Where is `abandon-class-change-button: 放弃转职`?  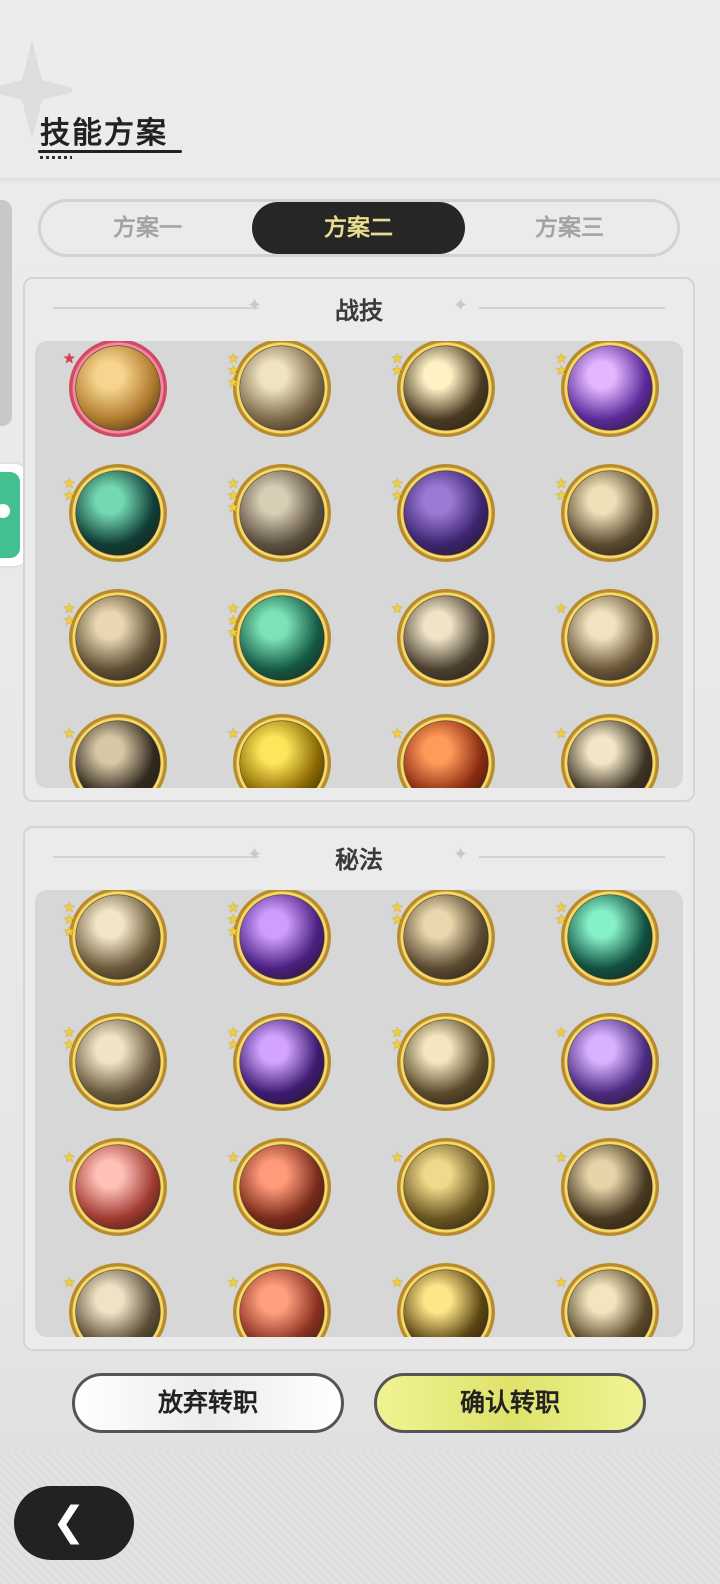 abandon-class-change-button: 放弃转职 is located at coordinates (208, 1403).